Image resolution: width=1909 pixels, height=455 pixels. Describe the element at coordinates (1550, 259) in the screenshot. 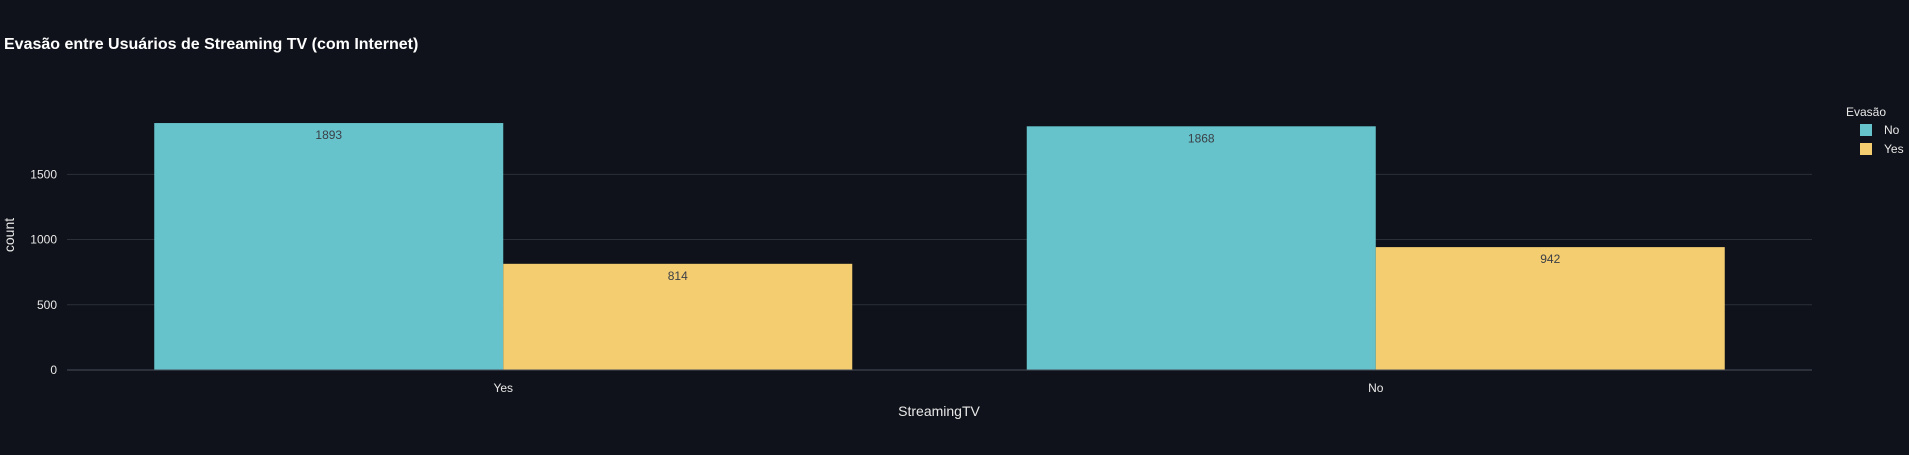

I see `bar-value-label: 942` at that location.